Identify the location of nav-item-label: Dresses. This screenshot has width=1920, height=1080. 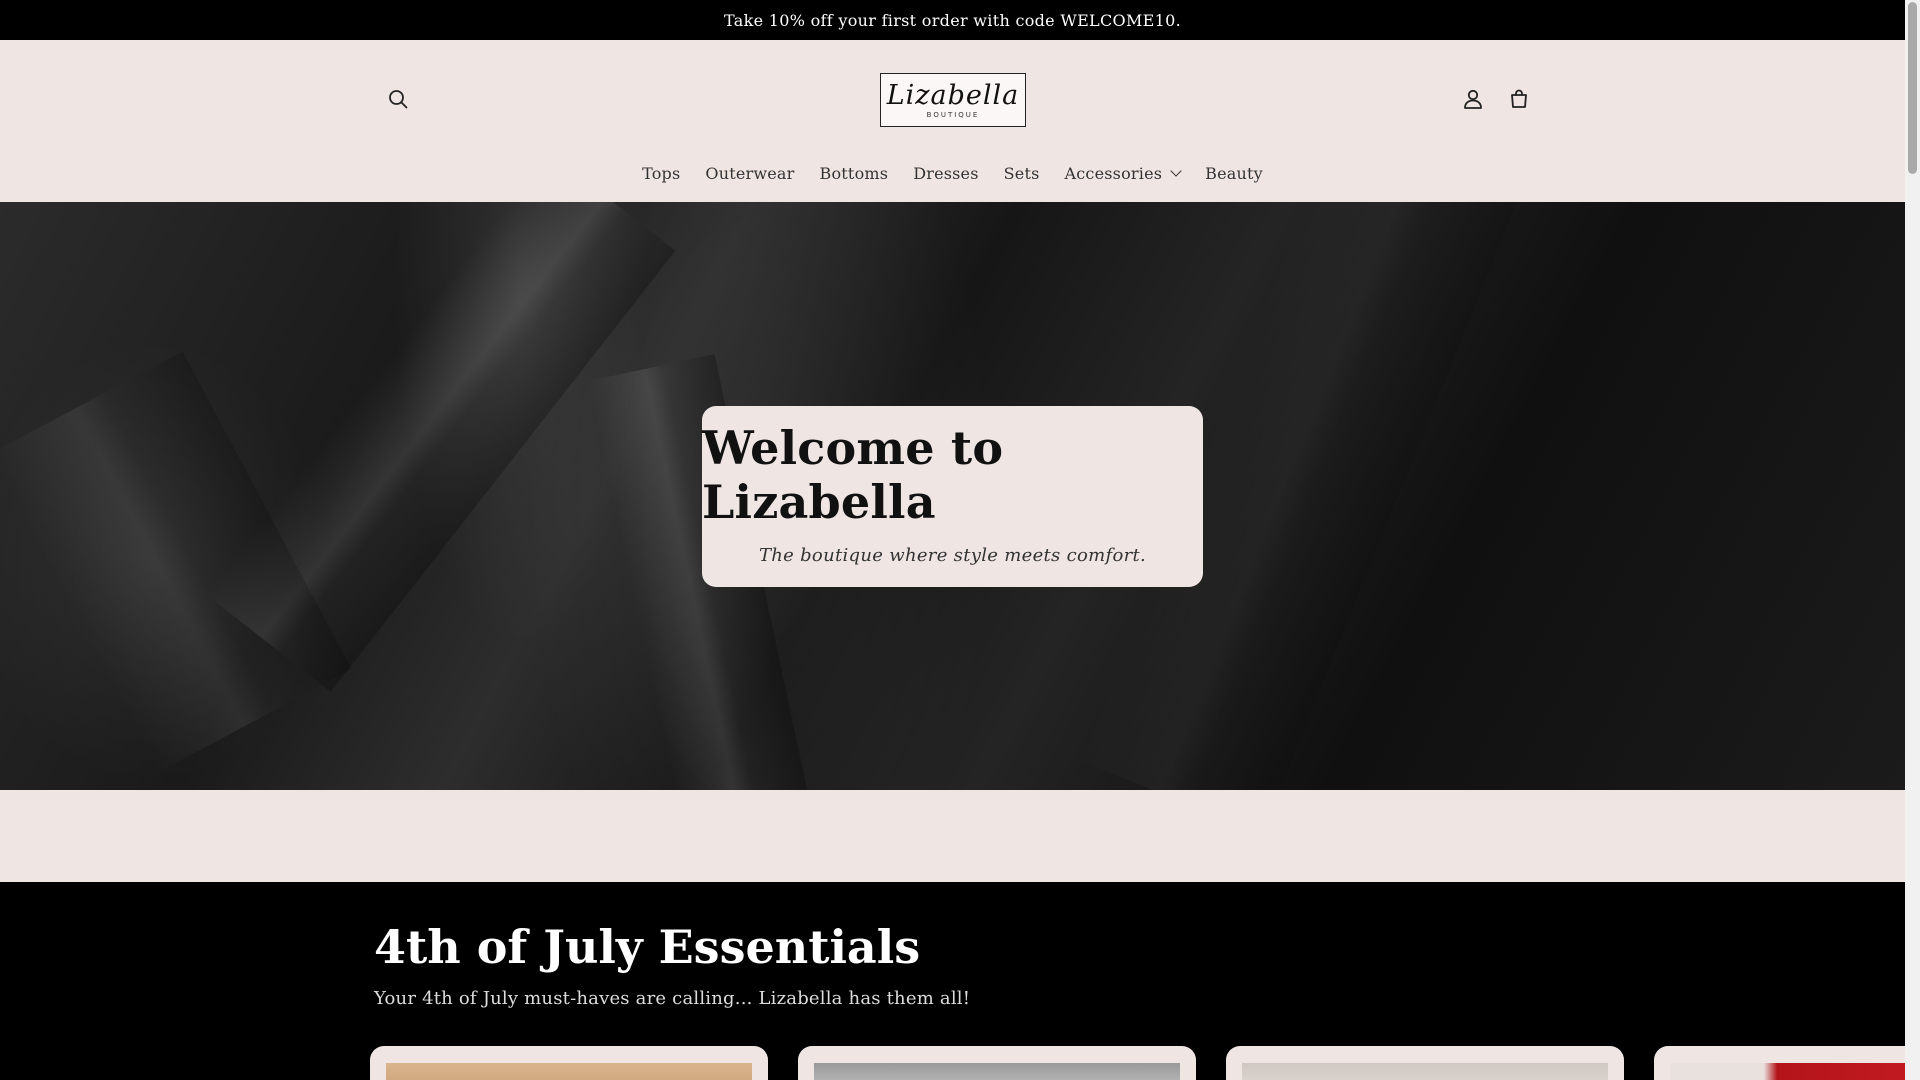
(946, 173).